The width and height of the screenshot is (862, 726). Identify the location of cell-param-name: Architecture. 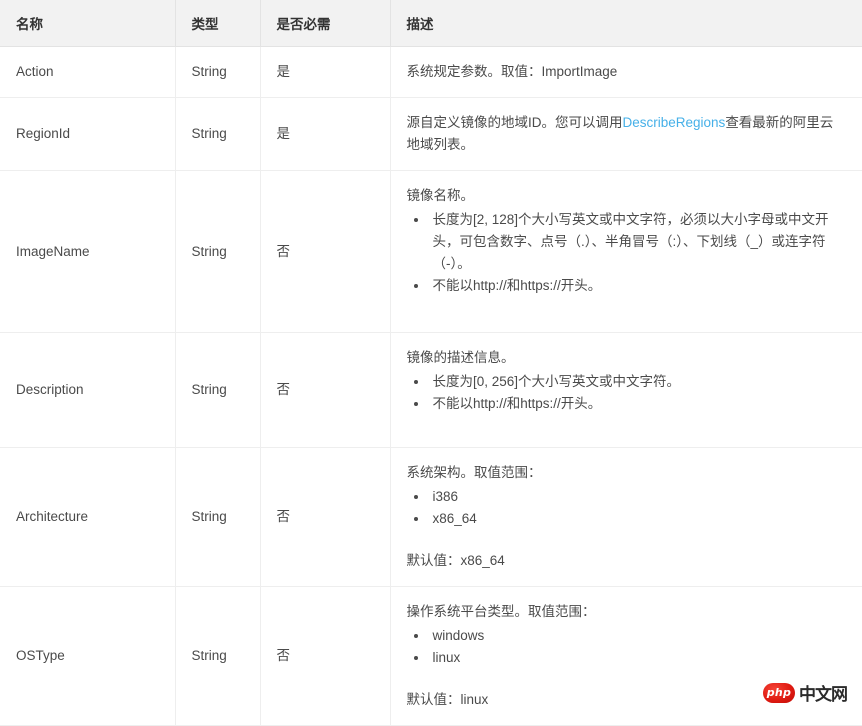
(88, 517).